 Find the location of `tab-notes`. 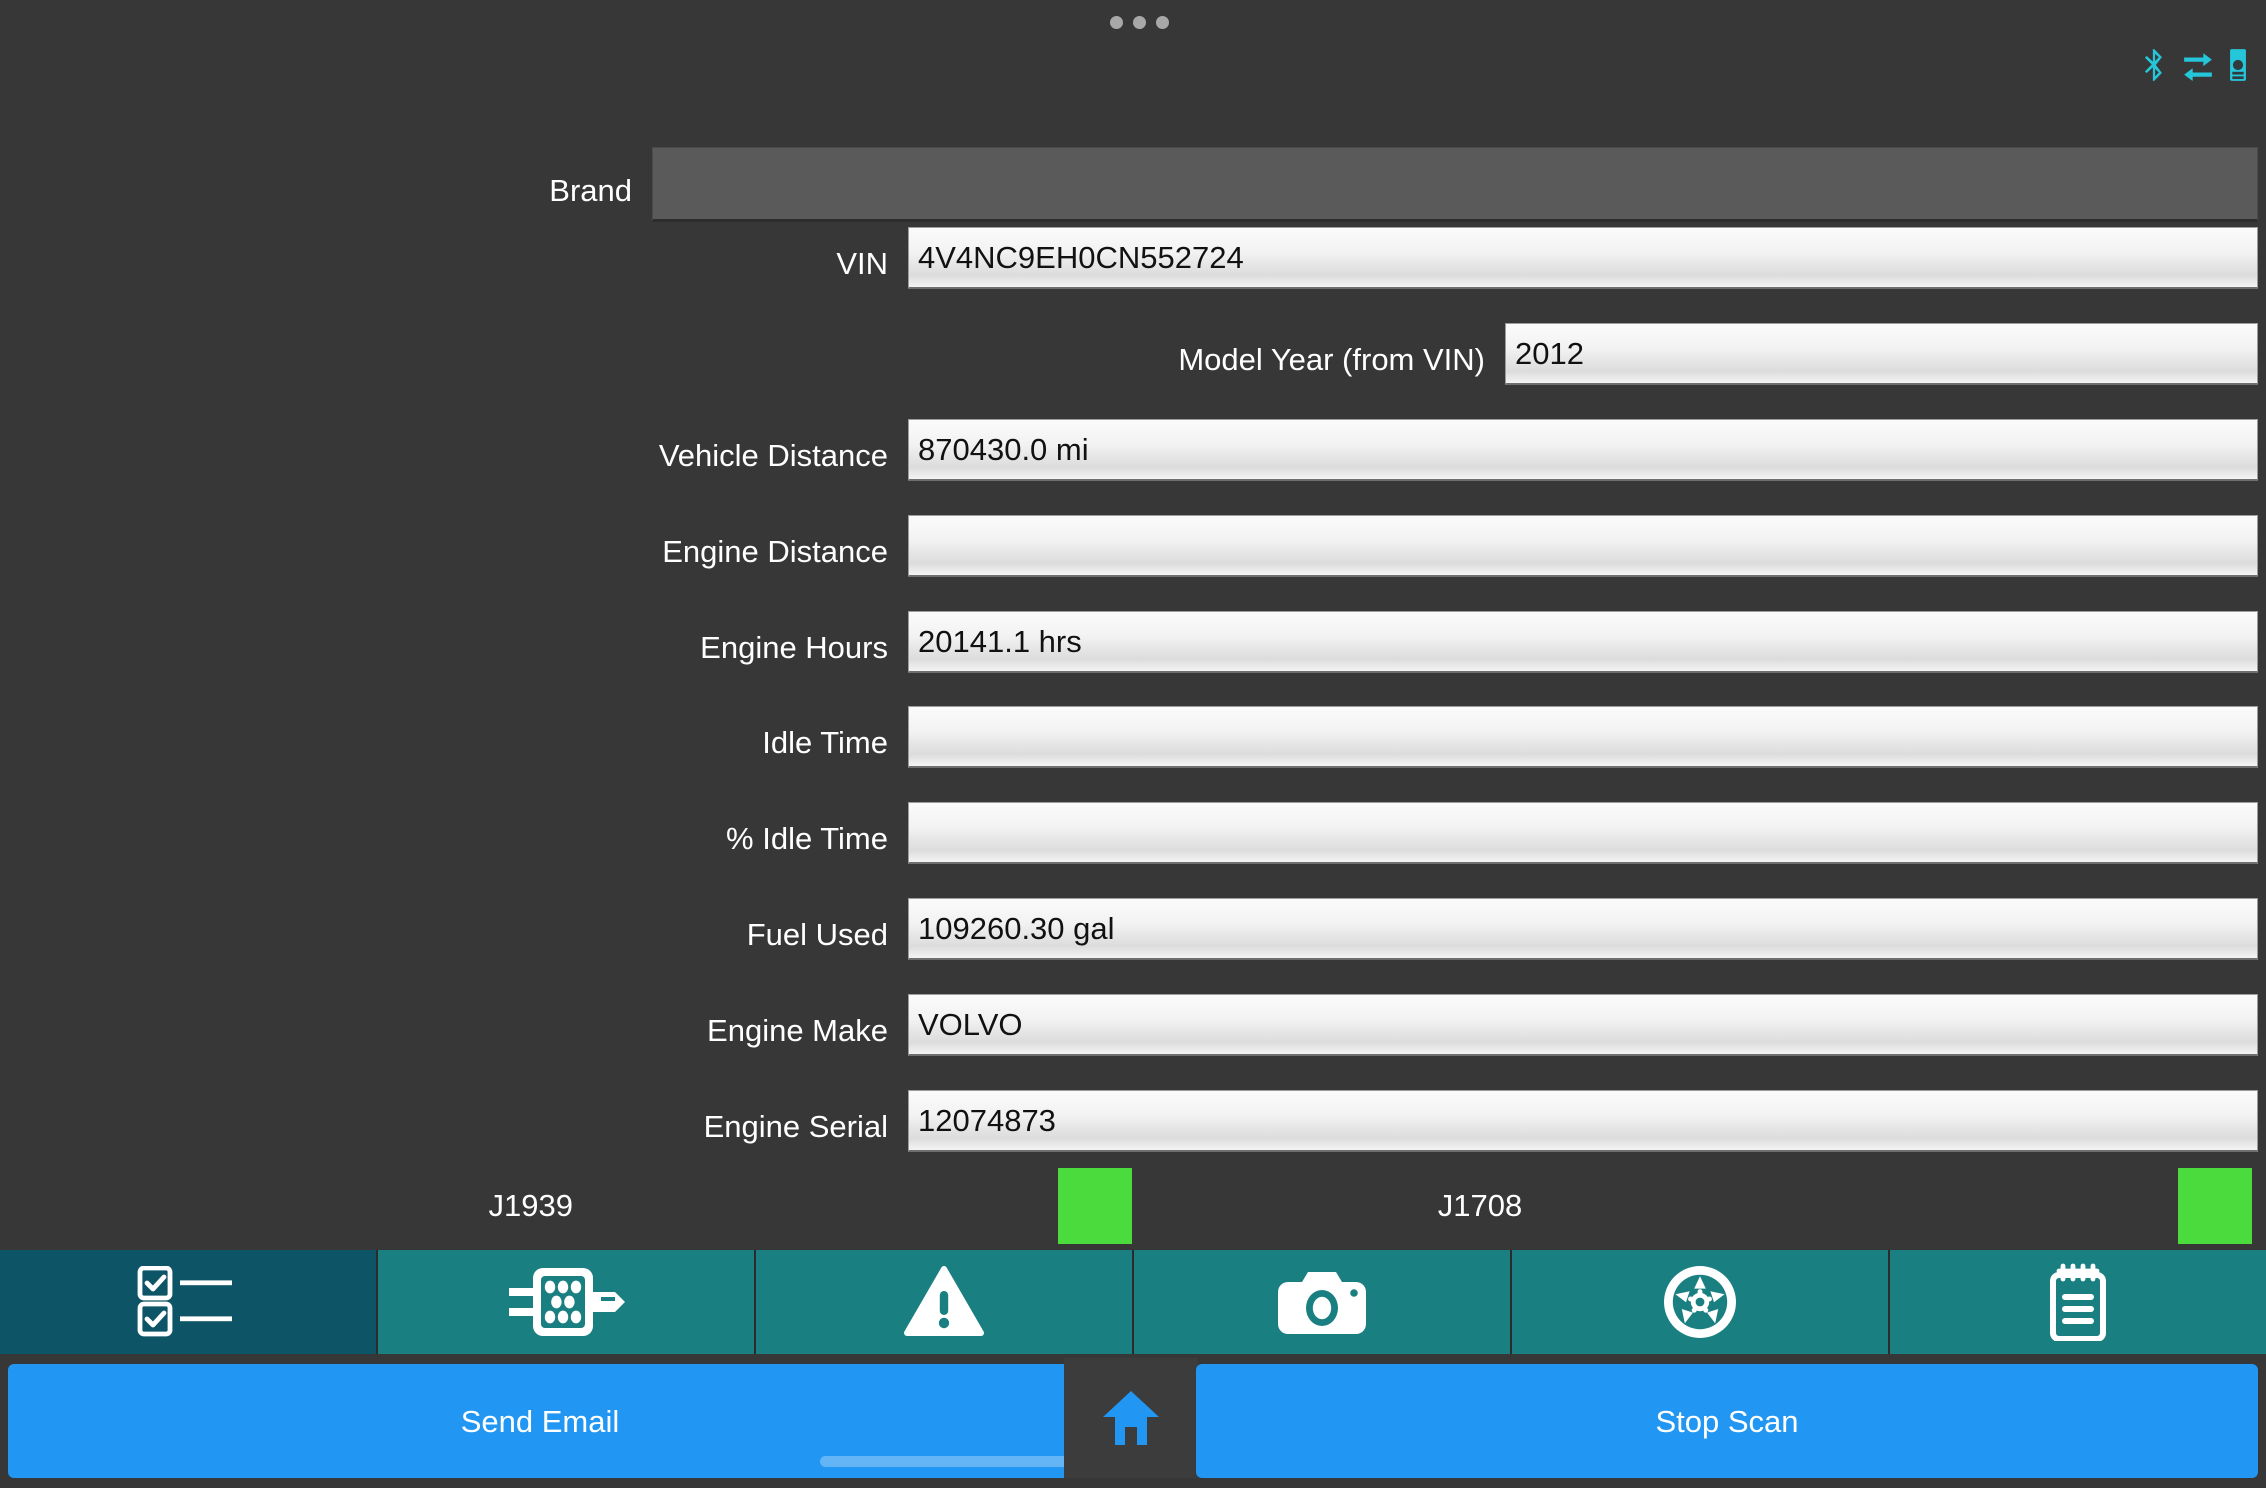

tab-notes is located at coordinates (2077, 1302).